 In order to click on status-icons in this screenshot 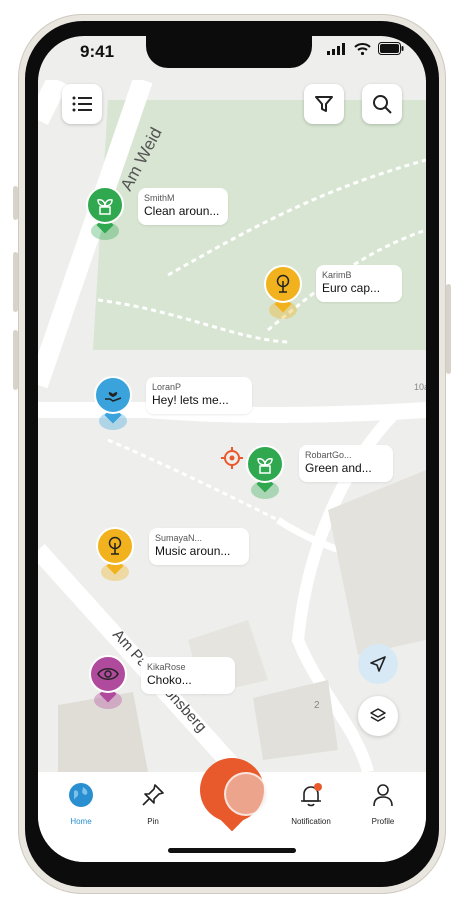, I will do `click(365, 48)`.